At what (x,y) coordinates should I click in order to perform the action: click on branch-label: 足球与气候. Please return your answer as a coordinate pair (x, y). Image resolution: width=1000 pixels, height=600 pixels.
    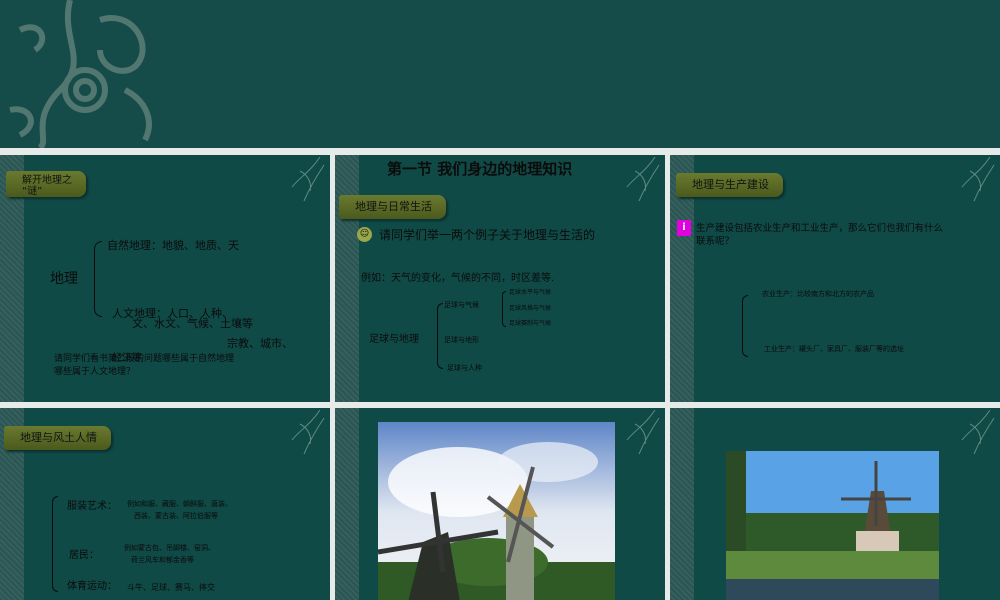
    Looking at the image, I should click on (461, 305).